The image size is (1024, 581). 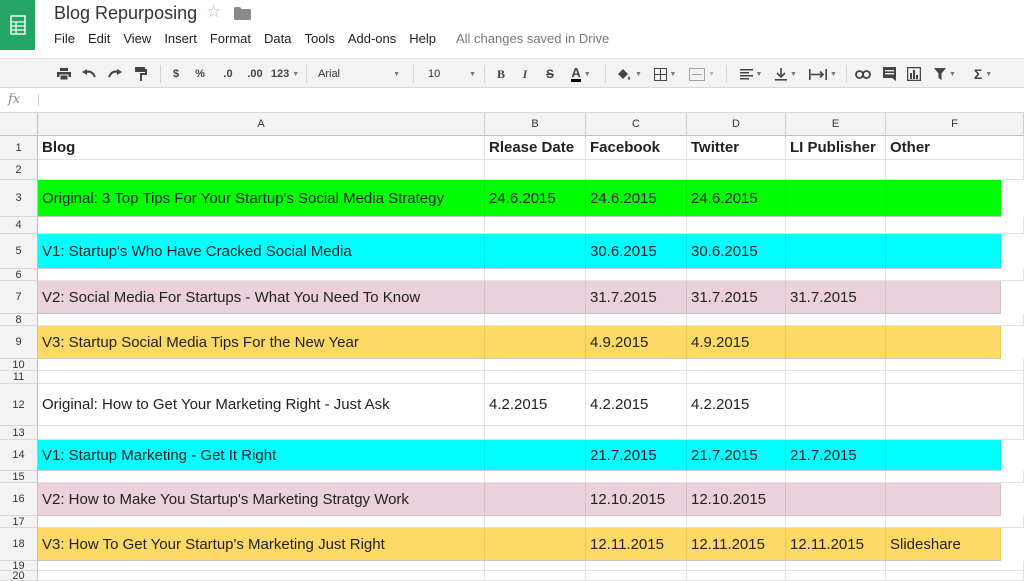 What do you see at coordinates (736, 148) in the screenshot?
I see `cell-d1: Twitter` at bounding box center [736, 148].